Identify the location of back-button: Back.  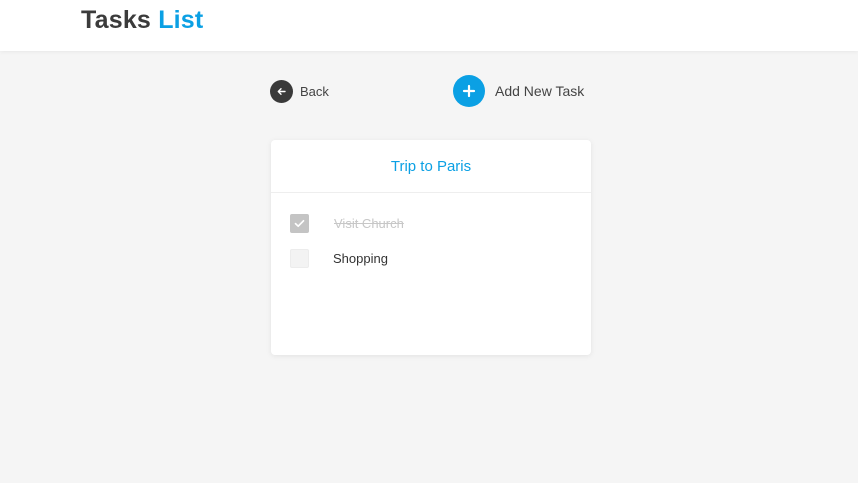
(299, 91).